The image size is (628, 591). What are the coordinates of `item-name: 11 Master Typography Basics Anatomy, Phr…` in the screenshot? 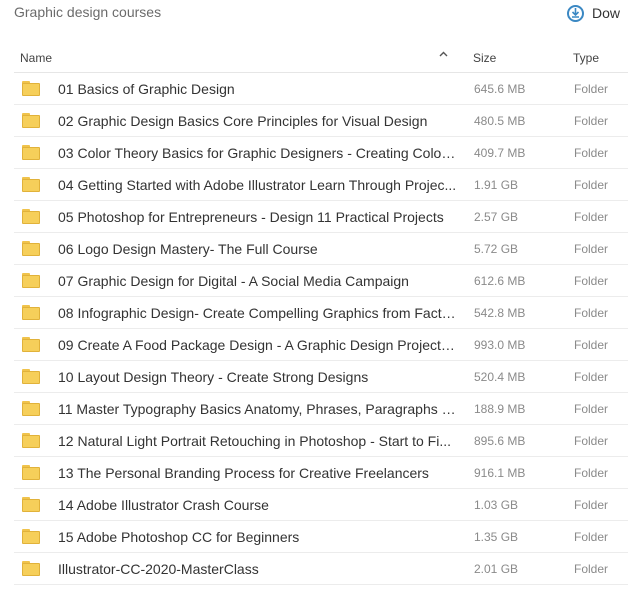 It's located at (258, 409).